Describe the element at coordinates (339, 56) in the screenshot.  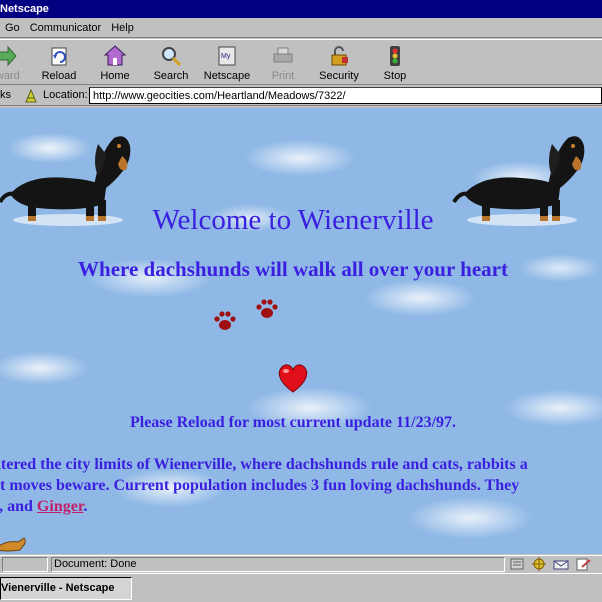
I see `padlock-icon` at that location.